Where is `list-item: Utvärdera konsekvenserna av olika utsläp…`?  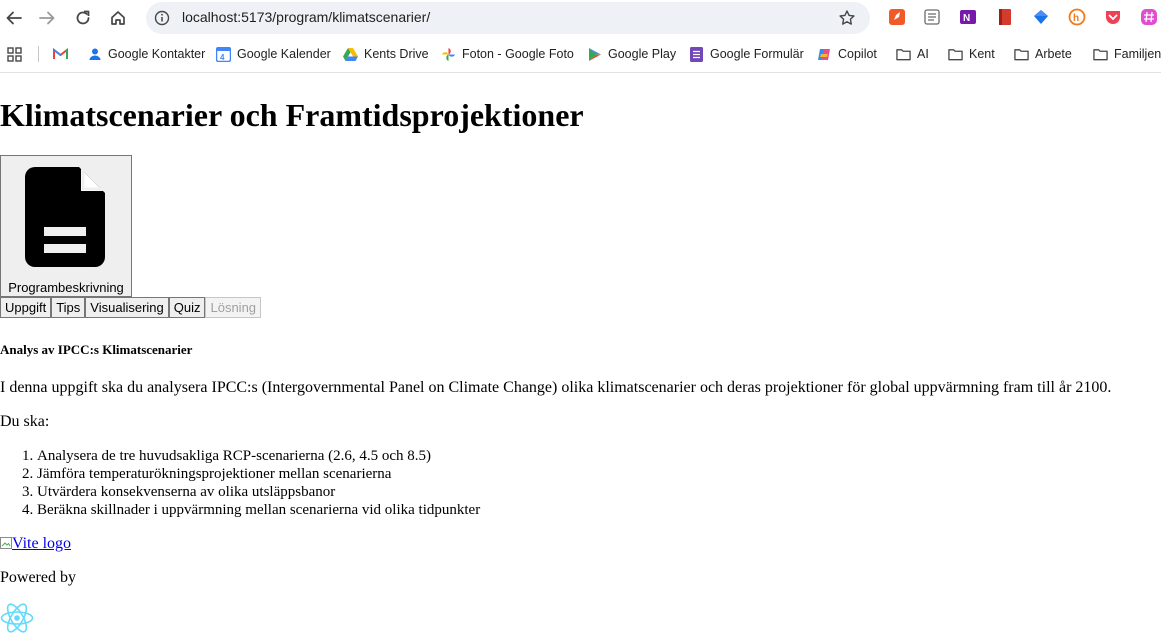
list-item: Utvärdera konsekvenserna av olika utsläp… is located at coordinates (258, 492).